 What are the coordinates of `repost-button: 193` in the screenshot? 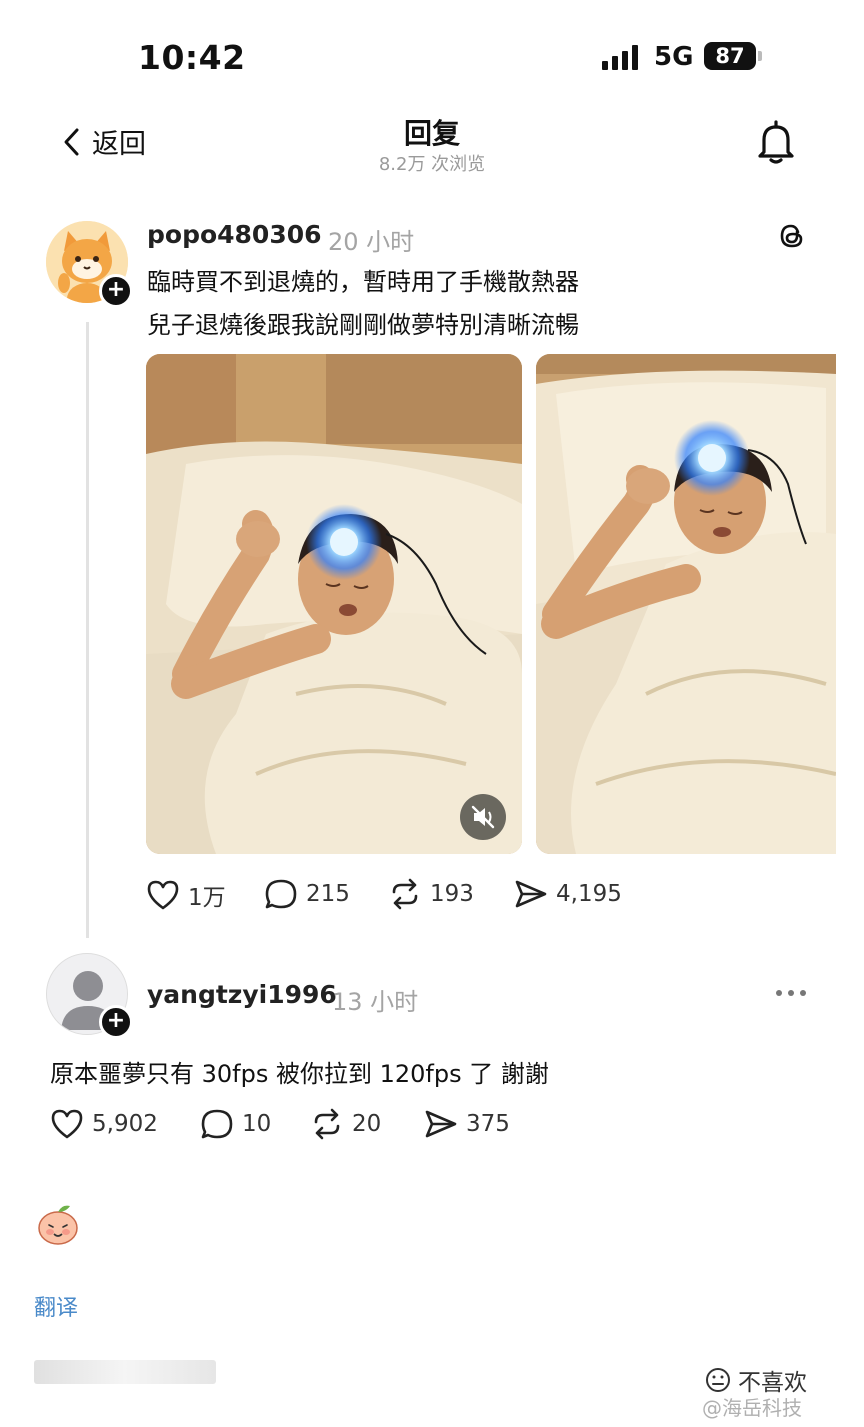 It's located at (431, 894).